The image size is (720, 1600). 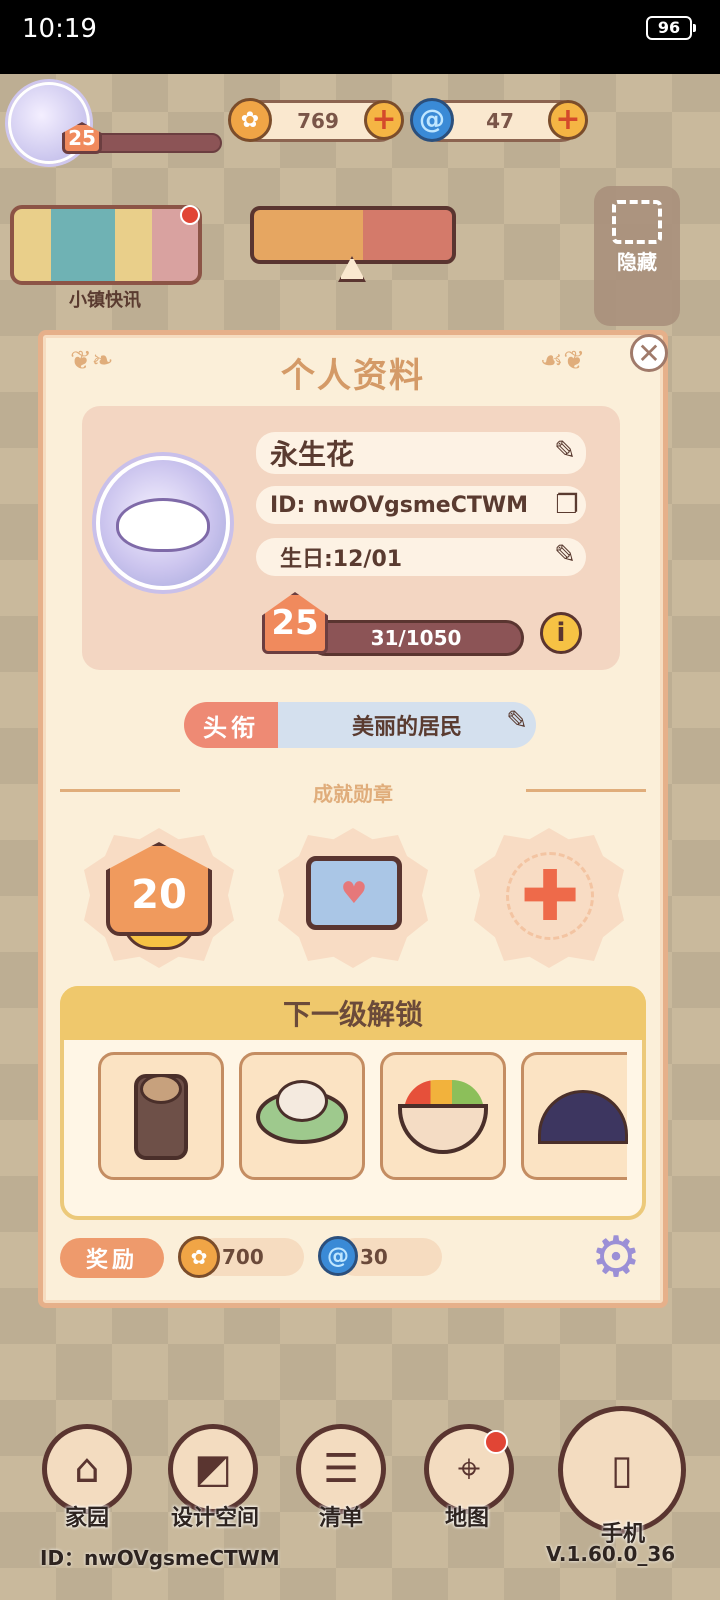 I want to click on add-gold-button: +, so click(x=384, y=120).